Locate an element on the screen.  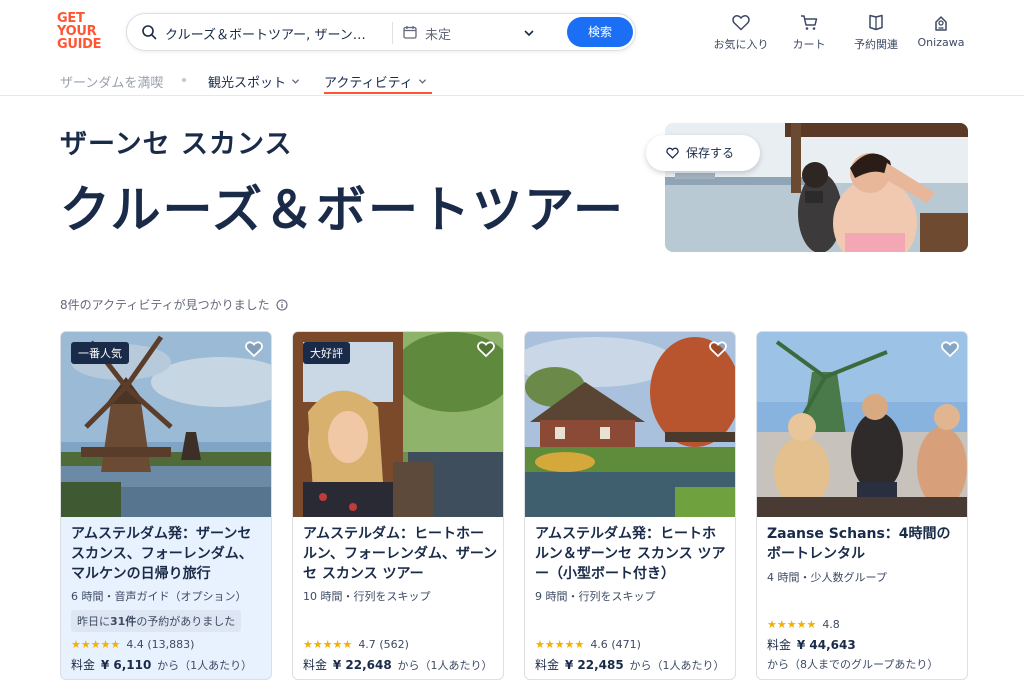
result-count-text: 8件のアクティビティが見つかりました is located at coordinates (165, 305).